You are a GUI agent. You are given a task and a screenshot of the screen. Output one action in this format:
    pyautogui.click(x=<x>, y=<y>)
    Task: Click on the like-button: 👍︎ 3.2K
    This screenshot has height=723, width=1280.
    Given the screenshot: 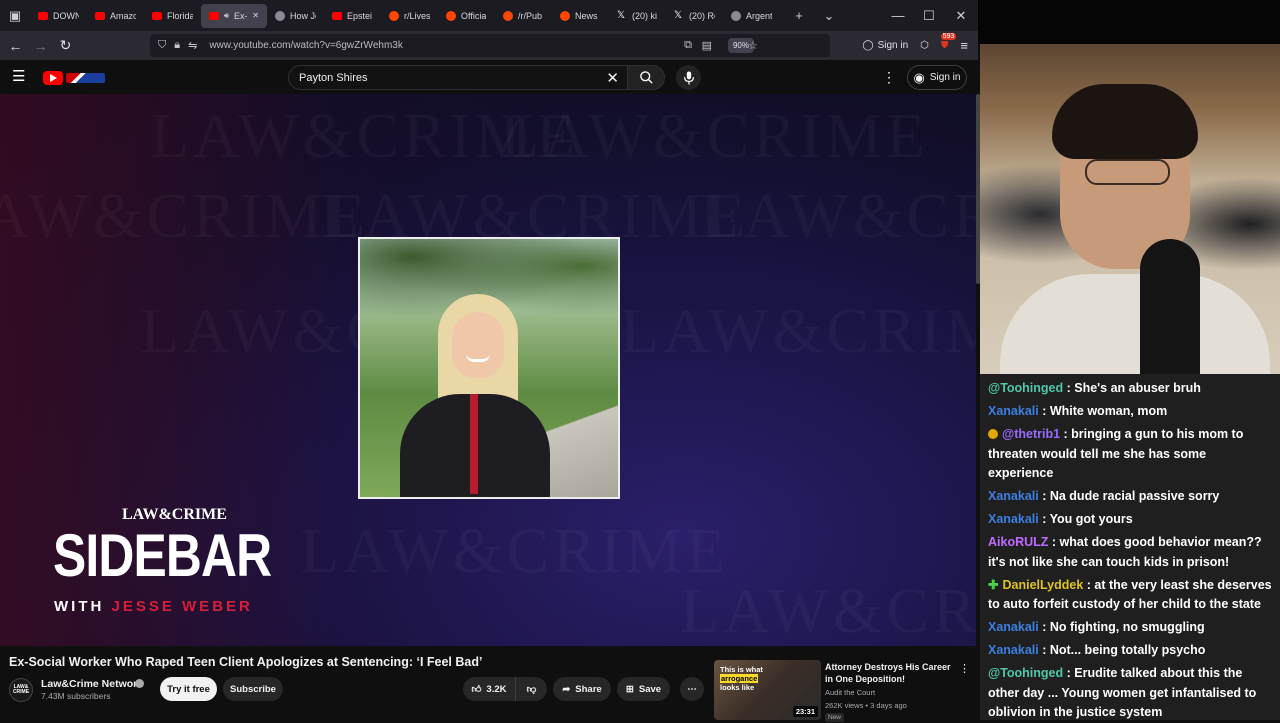 What is the action you would take?
    pyautogui.click(x=489, y=689)
    